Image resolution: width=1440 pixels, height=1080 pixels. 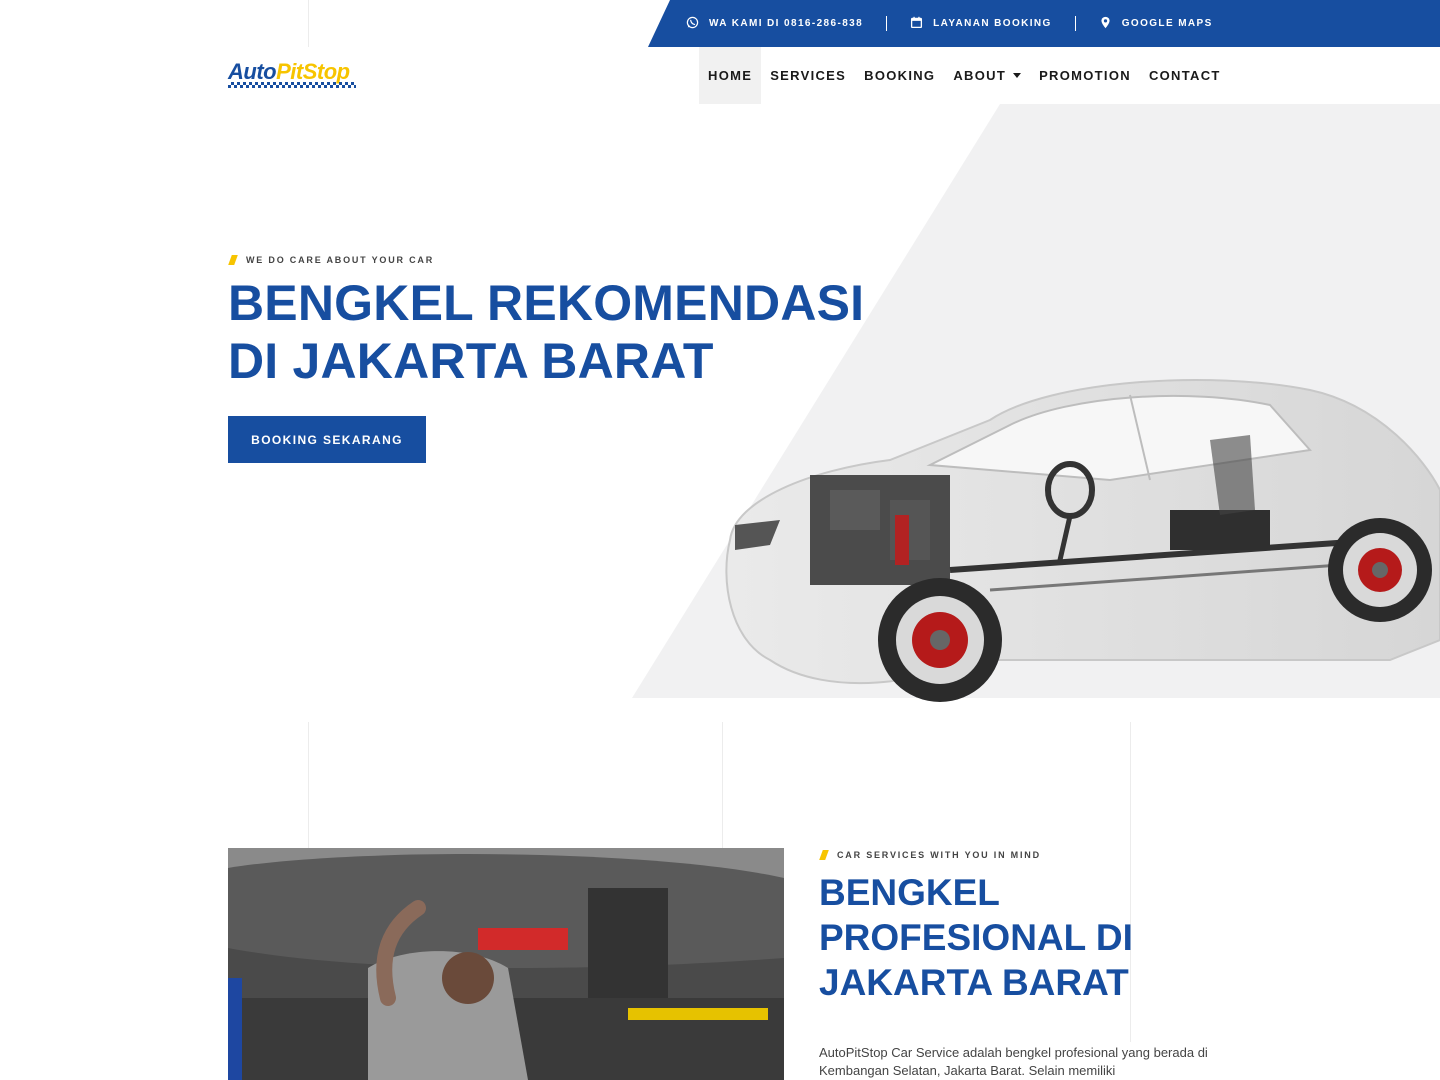 What do you see at coordinates (1167, 23) in the screenshot?
I see `google-maps-label: GOOGLE MAPS` at bounding box center [1167, 23].